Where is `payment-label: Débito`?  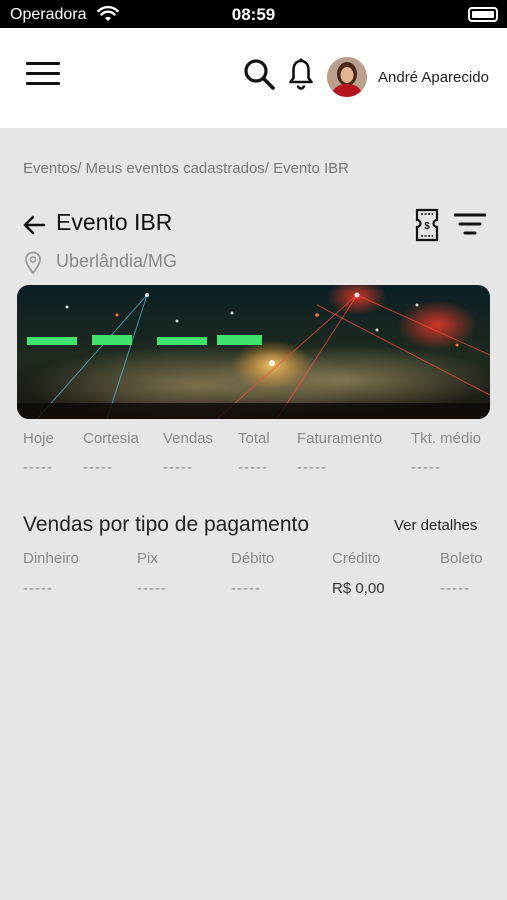 payment-label: Débito is located at coordinates (253, 558).